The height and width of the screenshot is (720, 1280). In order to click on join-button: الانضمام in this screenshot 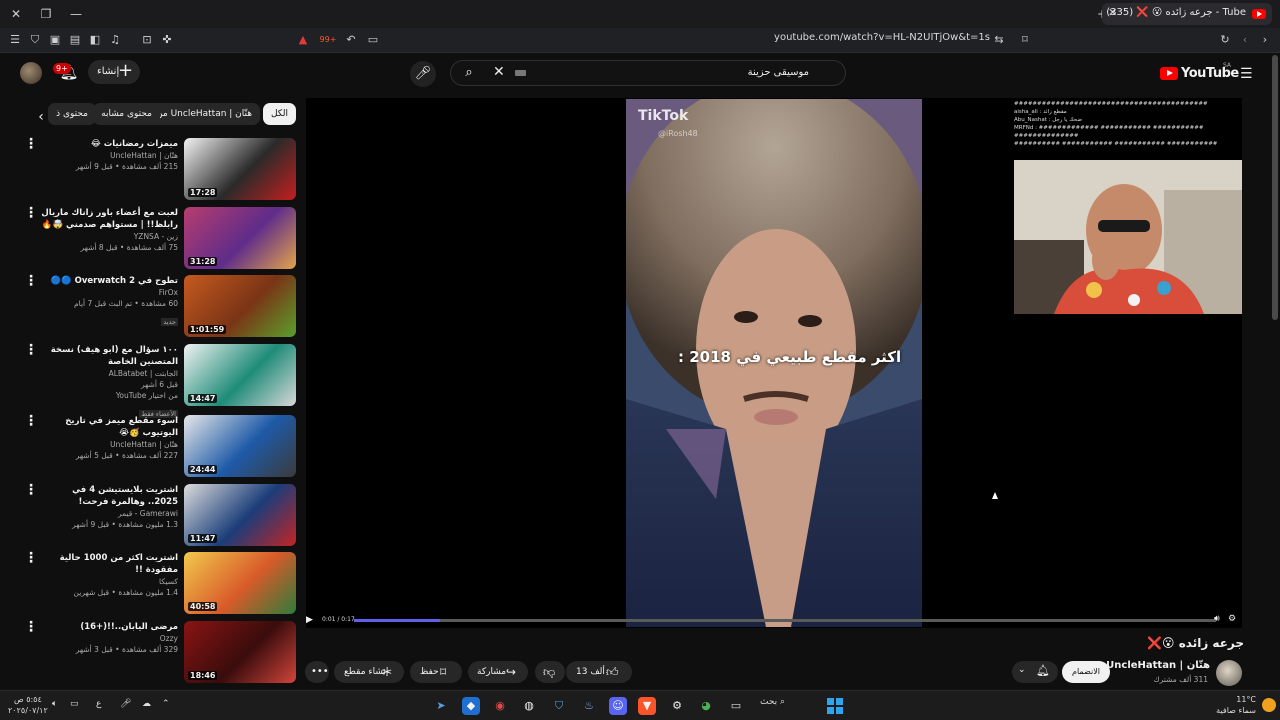, I will do `click(1086, 672)`.